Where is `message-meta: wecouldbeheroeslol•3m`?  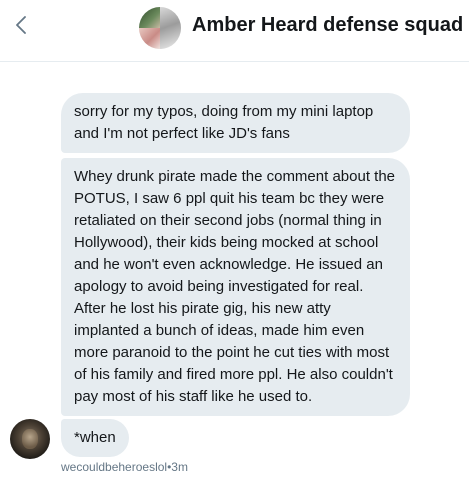 message-meta: wecouldbeheroeslol•3m is located at coordinates (124, 467).